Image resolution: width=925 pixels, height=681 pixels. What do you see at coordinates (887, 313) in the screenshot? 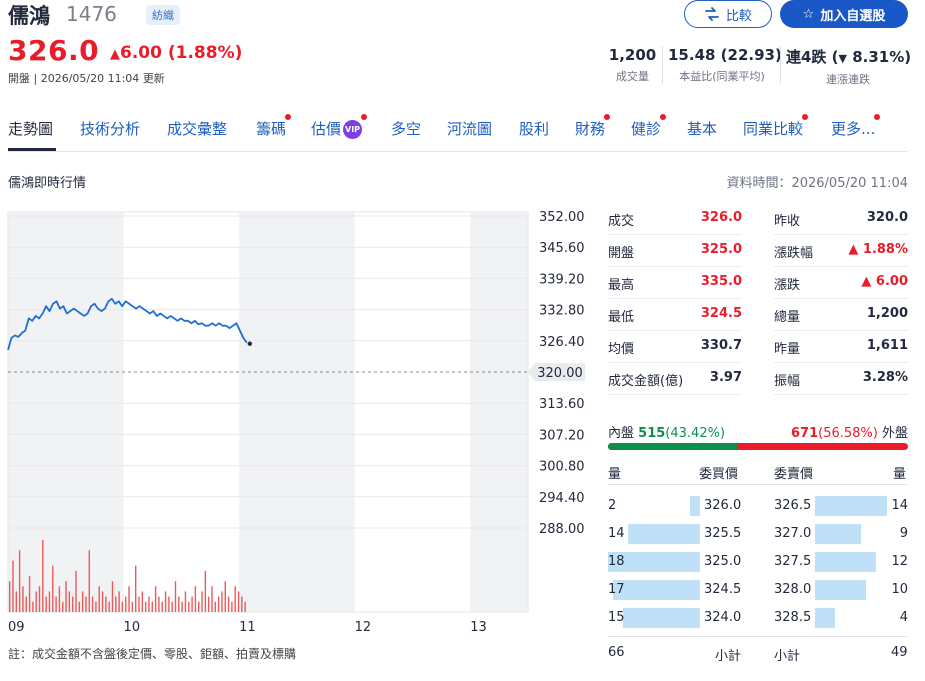
I see `quote-value: 1,200` at bounding box center [887, 313].